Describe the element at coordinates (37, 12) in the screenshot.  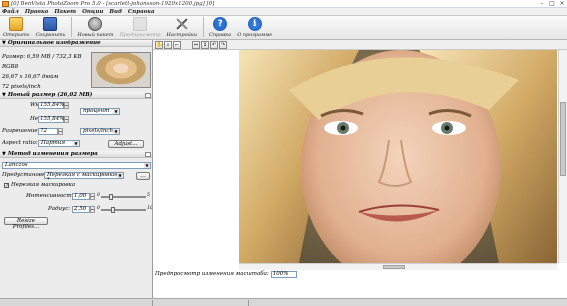
I see `menu-edit: Правка` at that location.